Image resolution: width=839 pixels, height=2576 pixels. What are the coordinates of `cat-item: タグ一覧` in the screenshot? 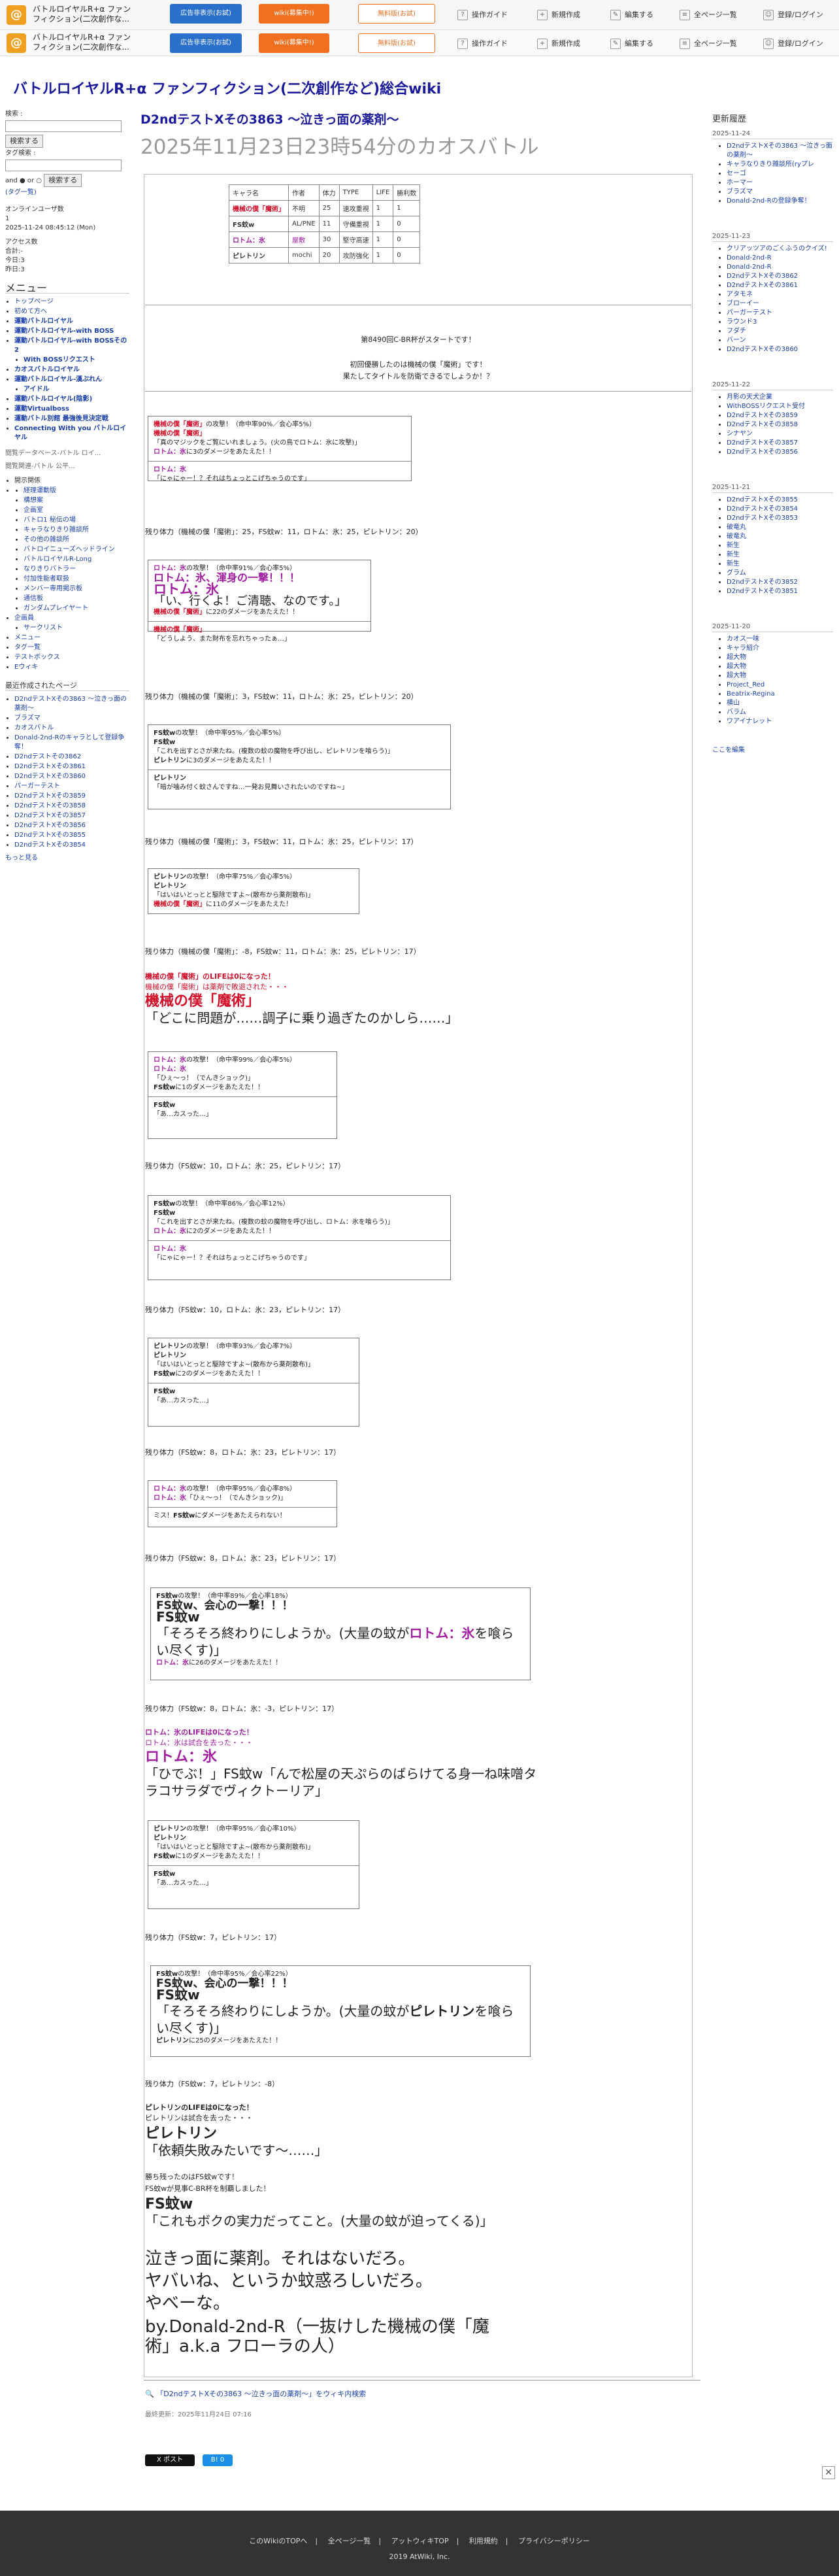 It's located at (71, 647).